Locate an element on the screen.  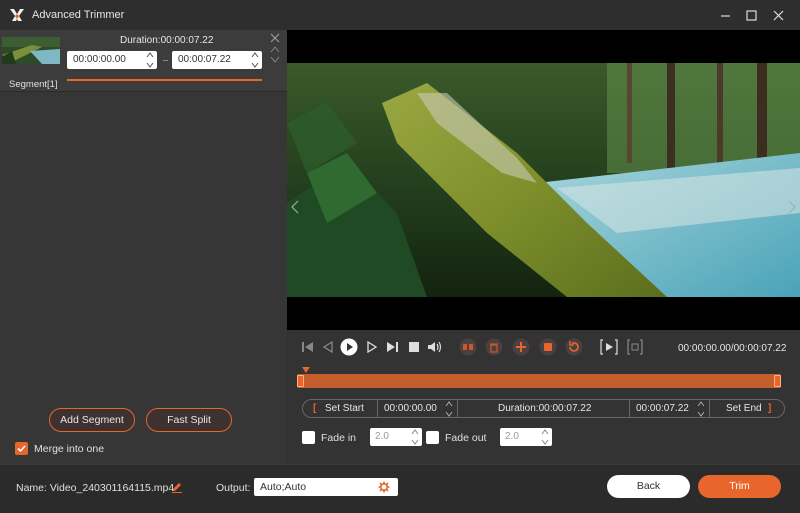
fade-out-checkbox is located at coordinates (432, 437).